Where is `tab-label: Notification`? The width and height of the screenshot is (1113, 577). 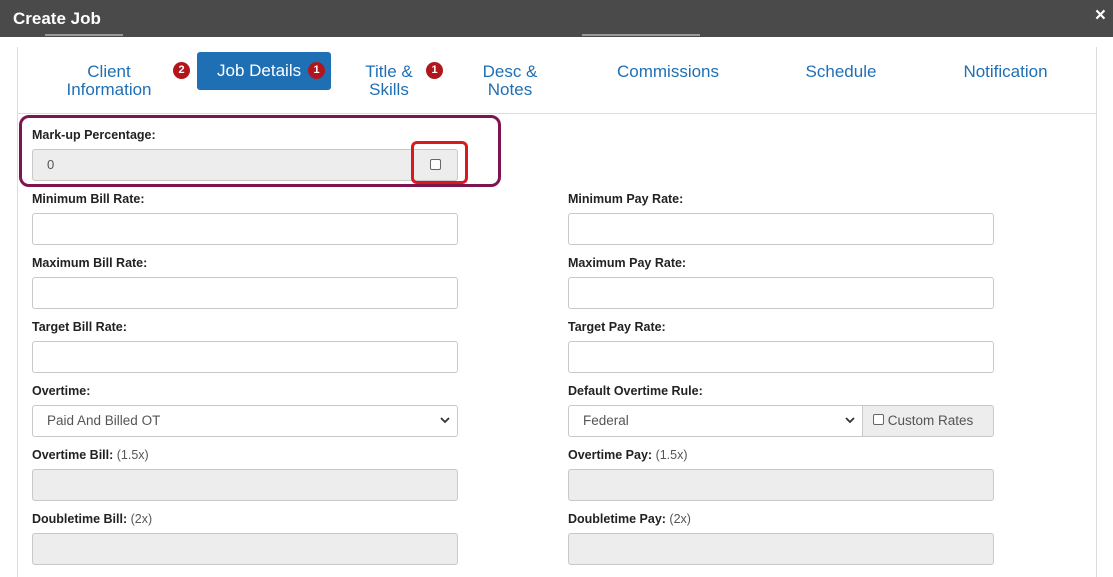
tab-label: Notification is located at coordinates (1005, 71).